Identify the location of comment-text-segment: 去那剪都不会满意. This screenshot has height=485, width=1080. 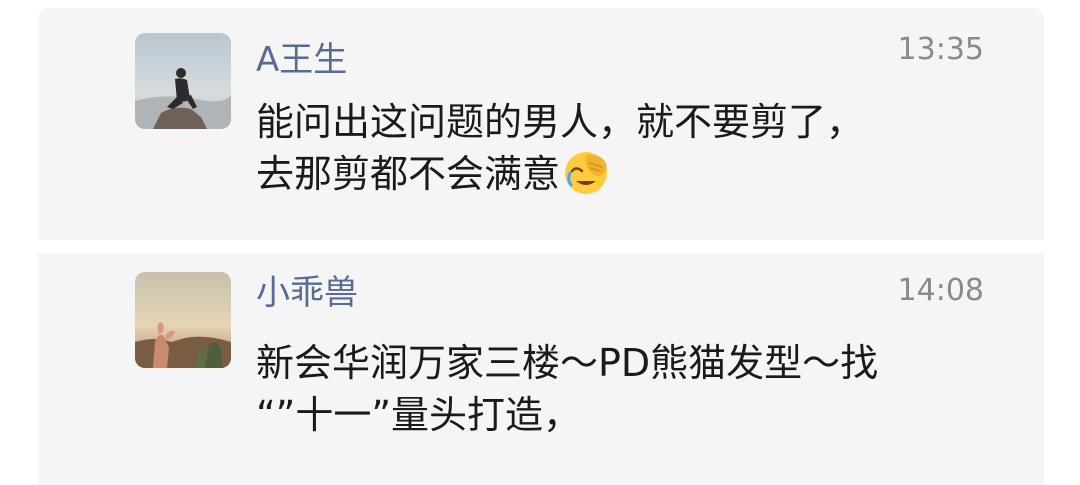
(408, 174).